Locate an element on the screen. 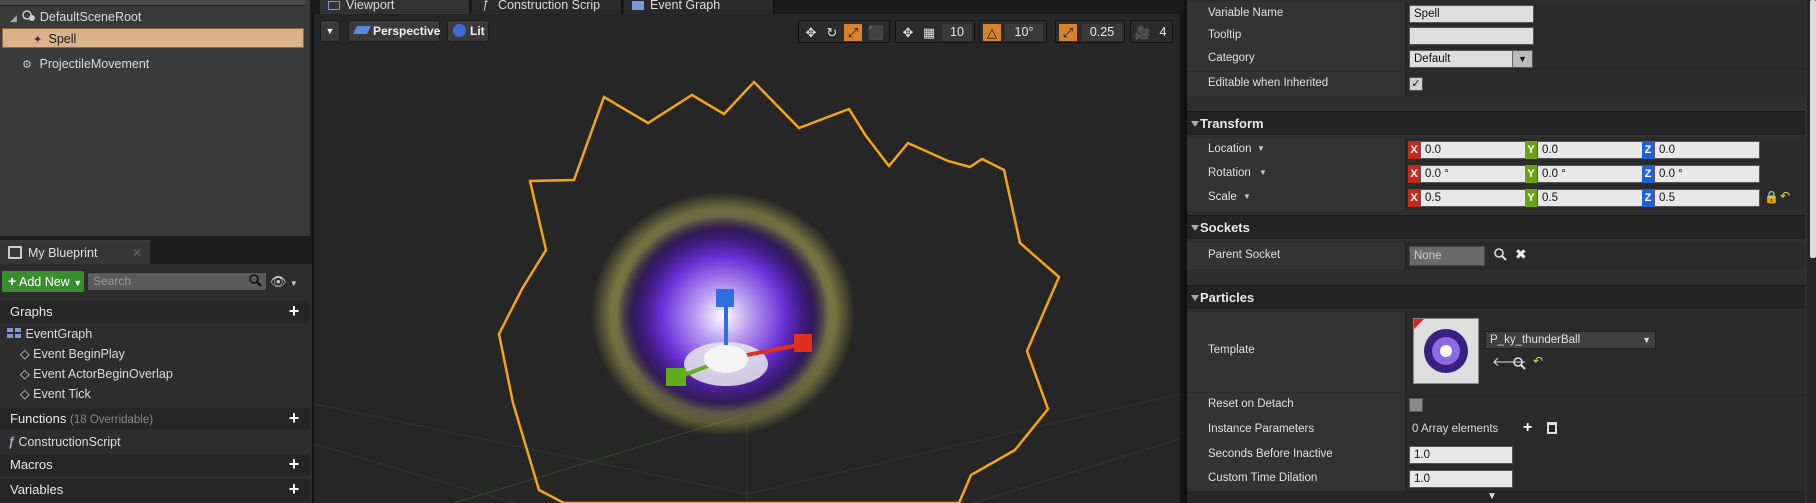  viewport-options-button: ▼ is located at coordinates (330, 31).